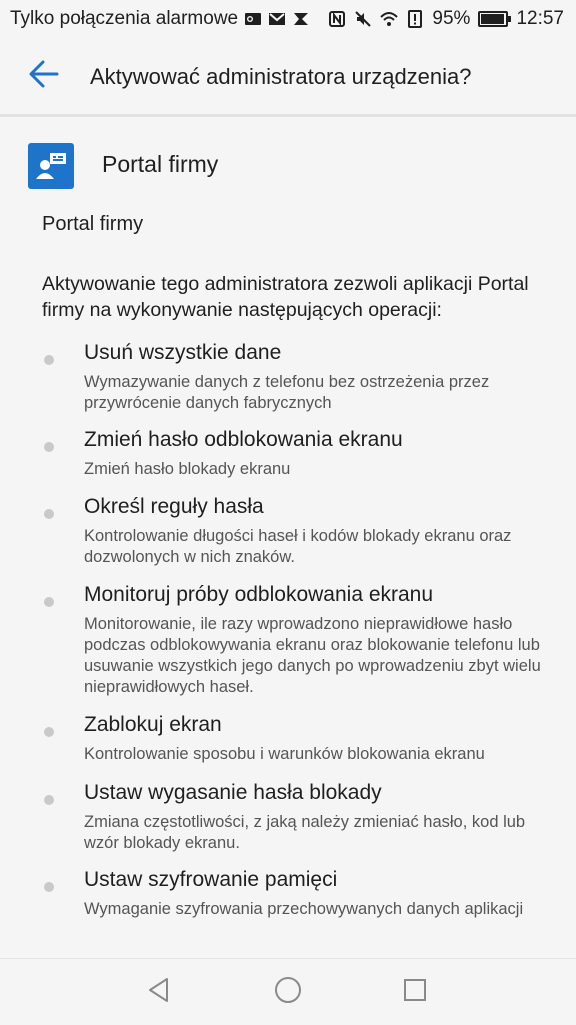 Image resolution: width=576 pixels, height=1025 pixels. What do you see at coordinates (93, 224) in the screenshot?
I see `app-subtitle: Portal firmy` at bounding box center [93, 224].